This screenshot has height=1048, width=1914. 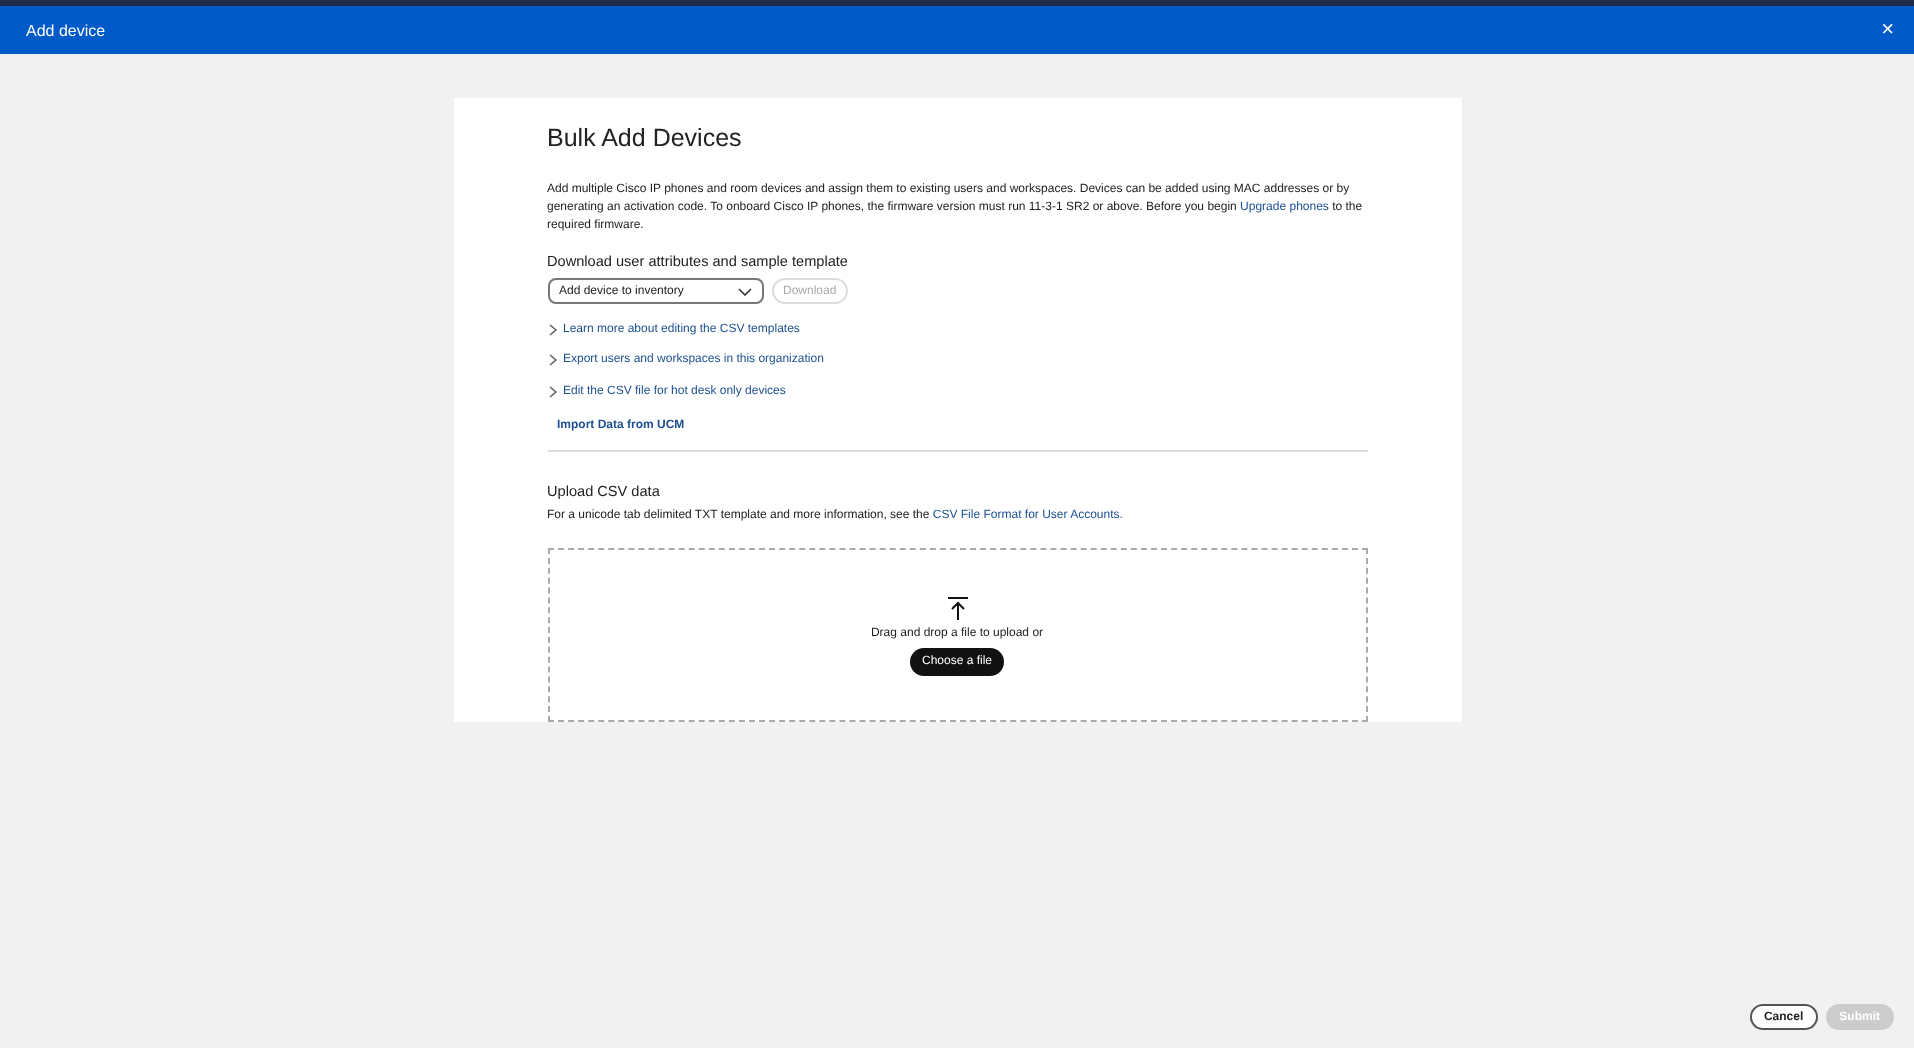 What do you see at coordinates (957, 607) in the screenshot?
I see `upload-icon` at bounding box center [957, 607].